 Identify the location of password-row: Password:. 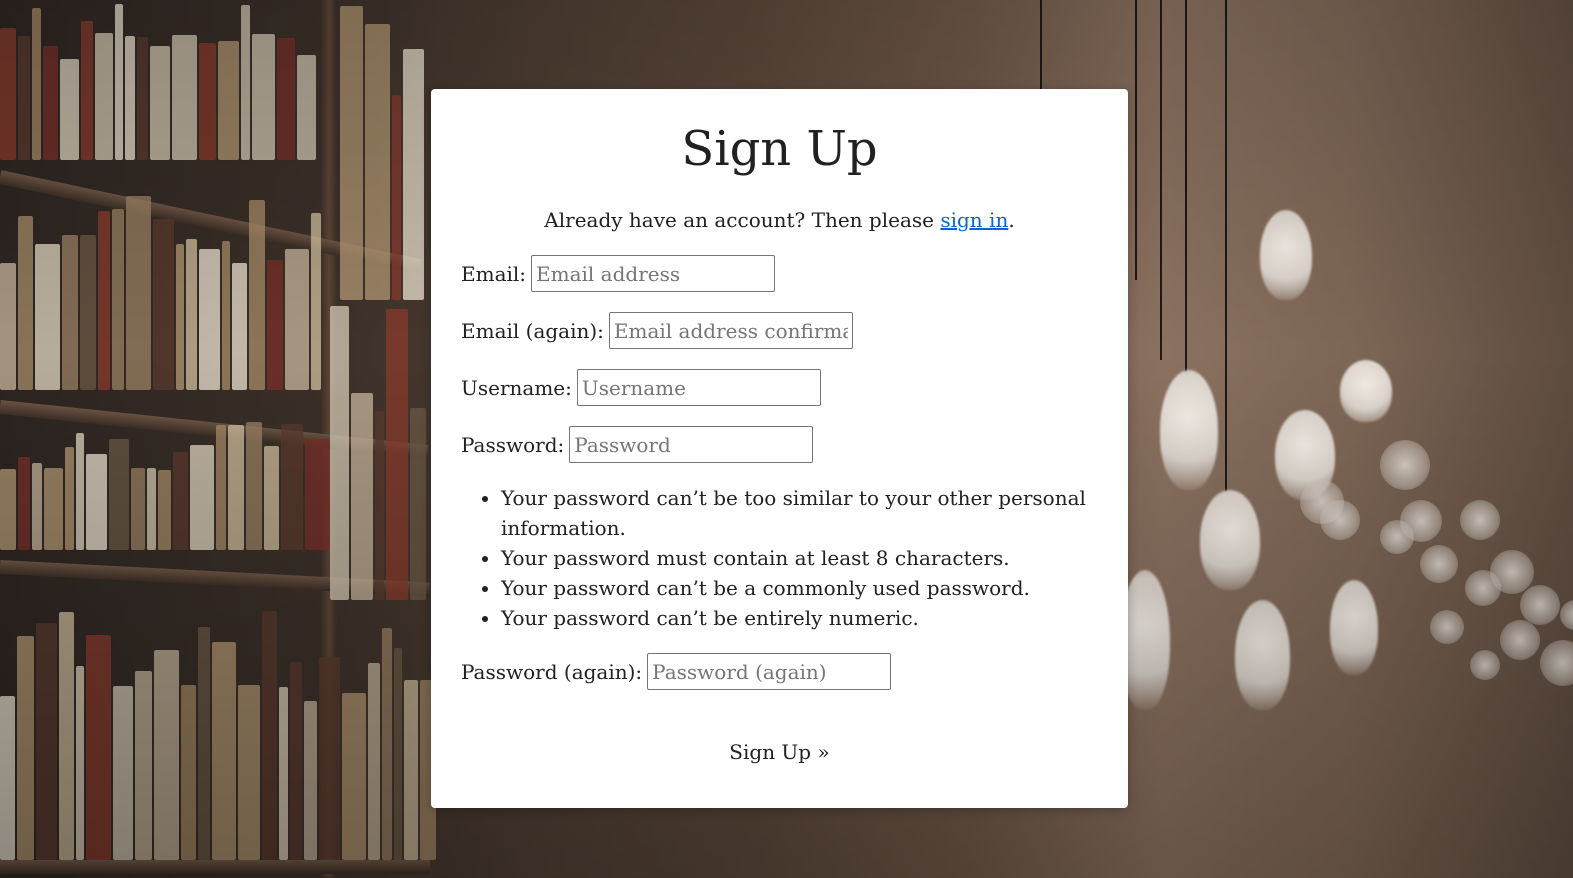
(779, 444).